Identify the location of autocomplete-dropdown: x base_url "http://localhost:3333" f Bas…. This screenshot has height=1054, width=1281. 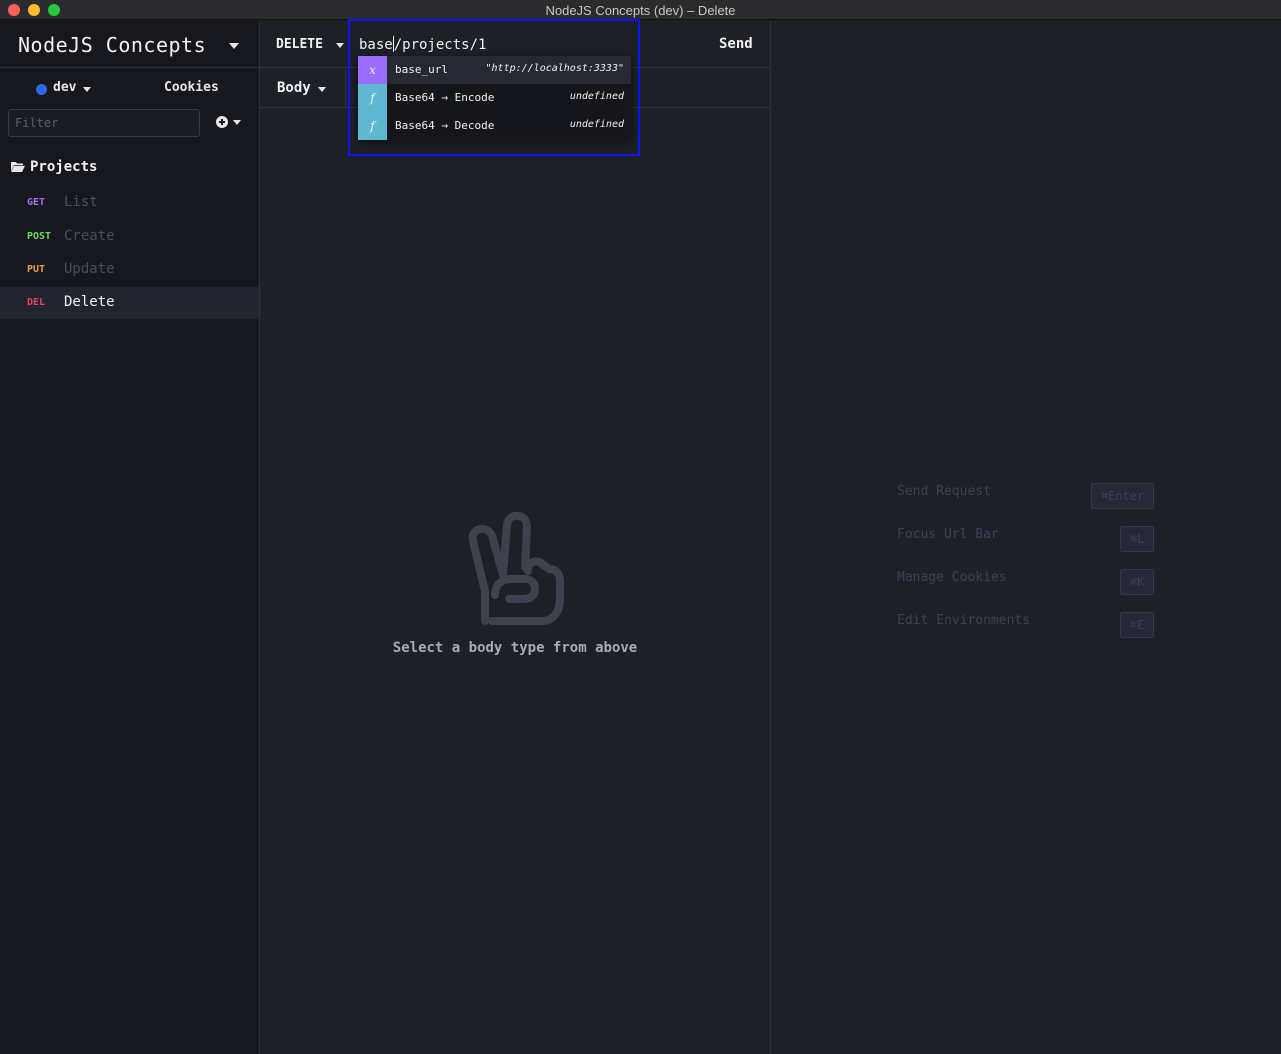
(494, 98).